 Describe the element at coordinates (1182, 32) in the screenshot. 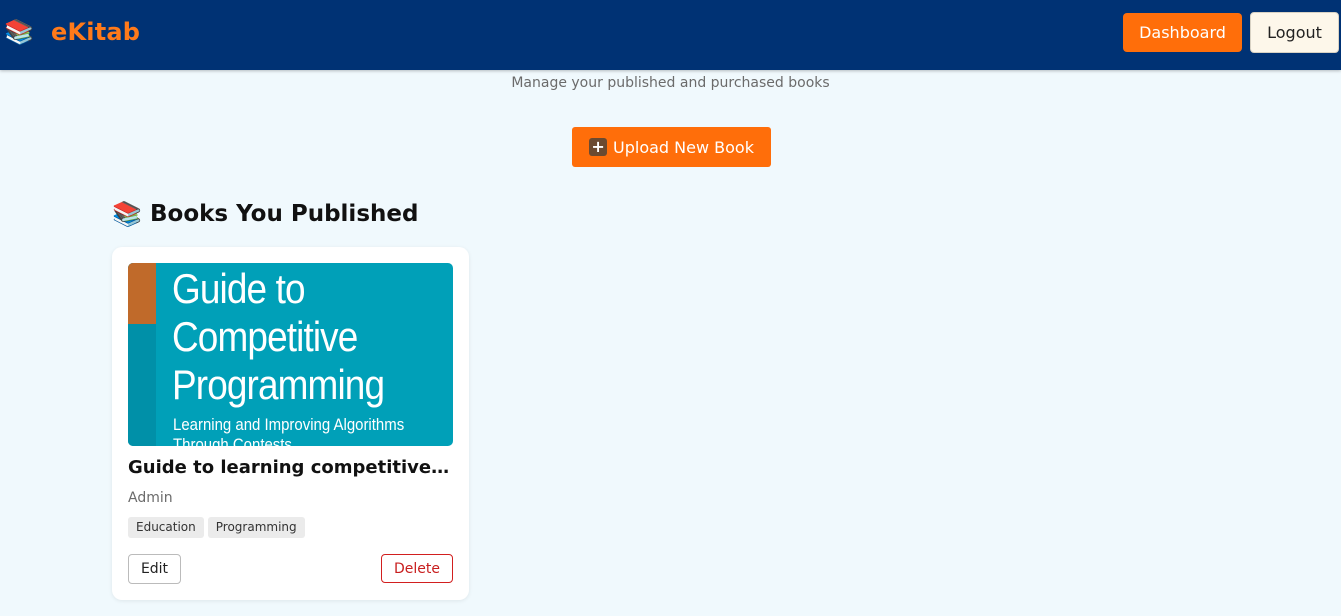

I see `dashboard-button: Dashboard` at that location.